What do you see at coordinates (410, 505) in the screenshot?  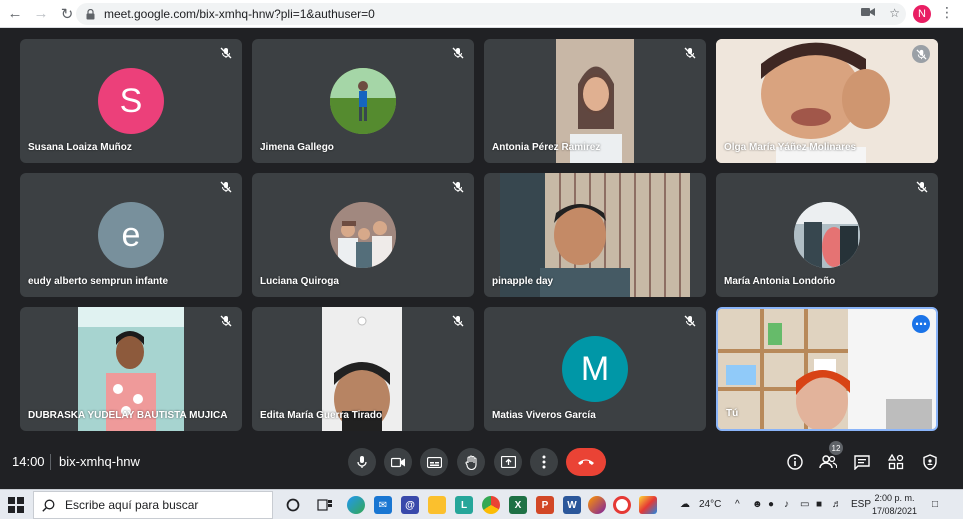 I see `web-app-icon: @` at bounding box center [410, 505].